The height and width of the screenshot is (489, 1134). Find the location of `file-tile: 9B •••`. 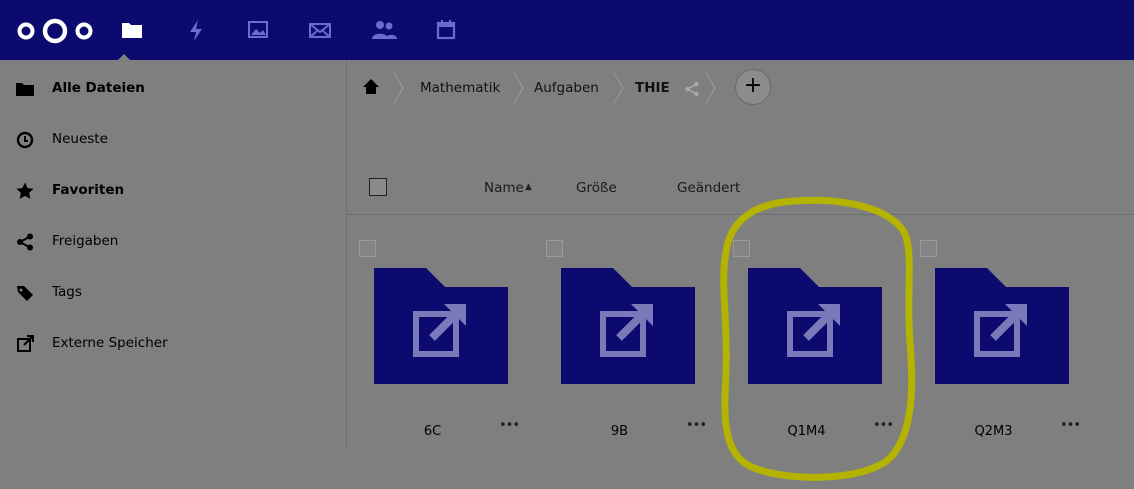

file-tile: 9B ••• is located at coordinates (627, 348).